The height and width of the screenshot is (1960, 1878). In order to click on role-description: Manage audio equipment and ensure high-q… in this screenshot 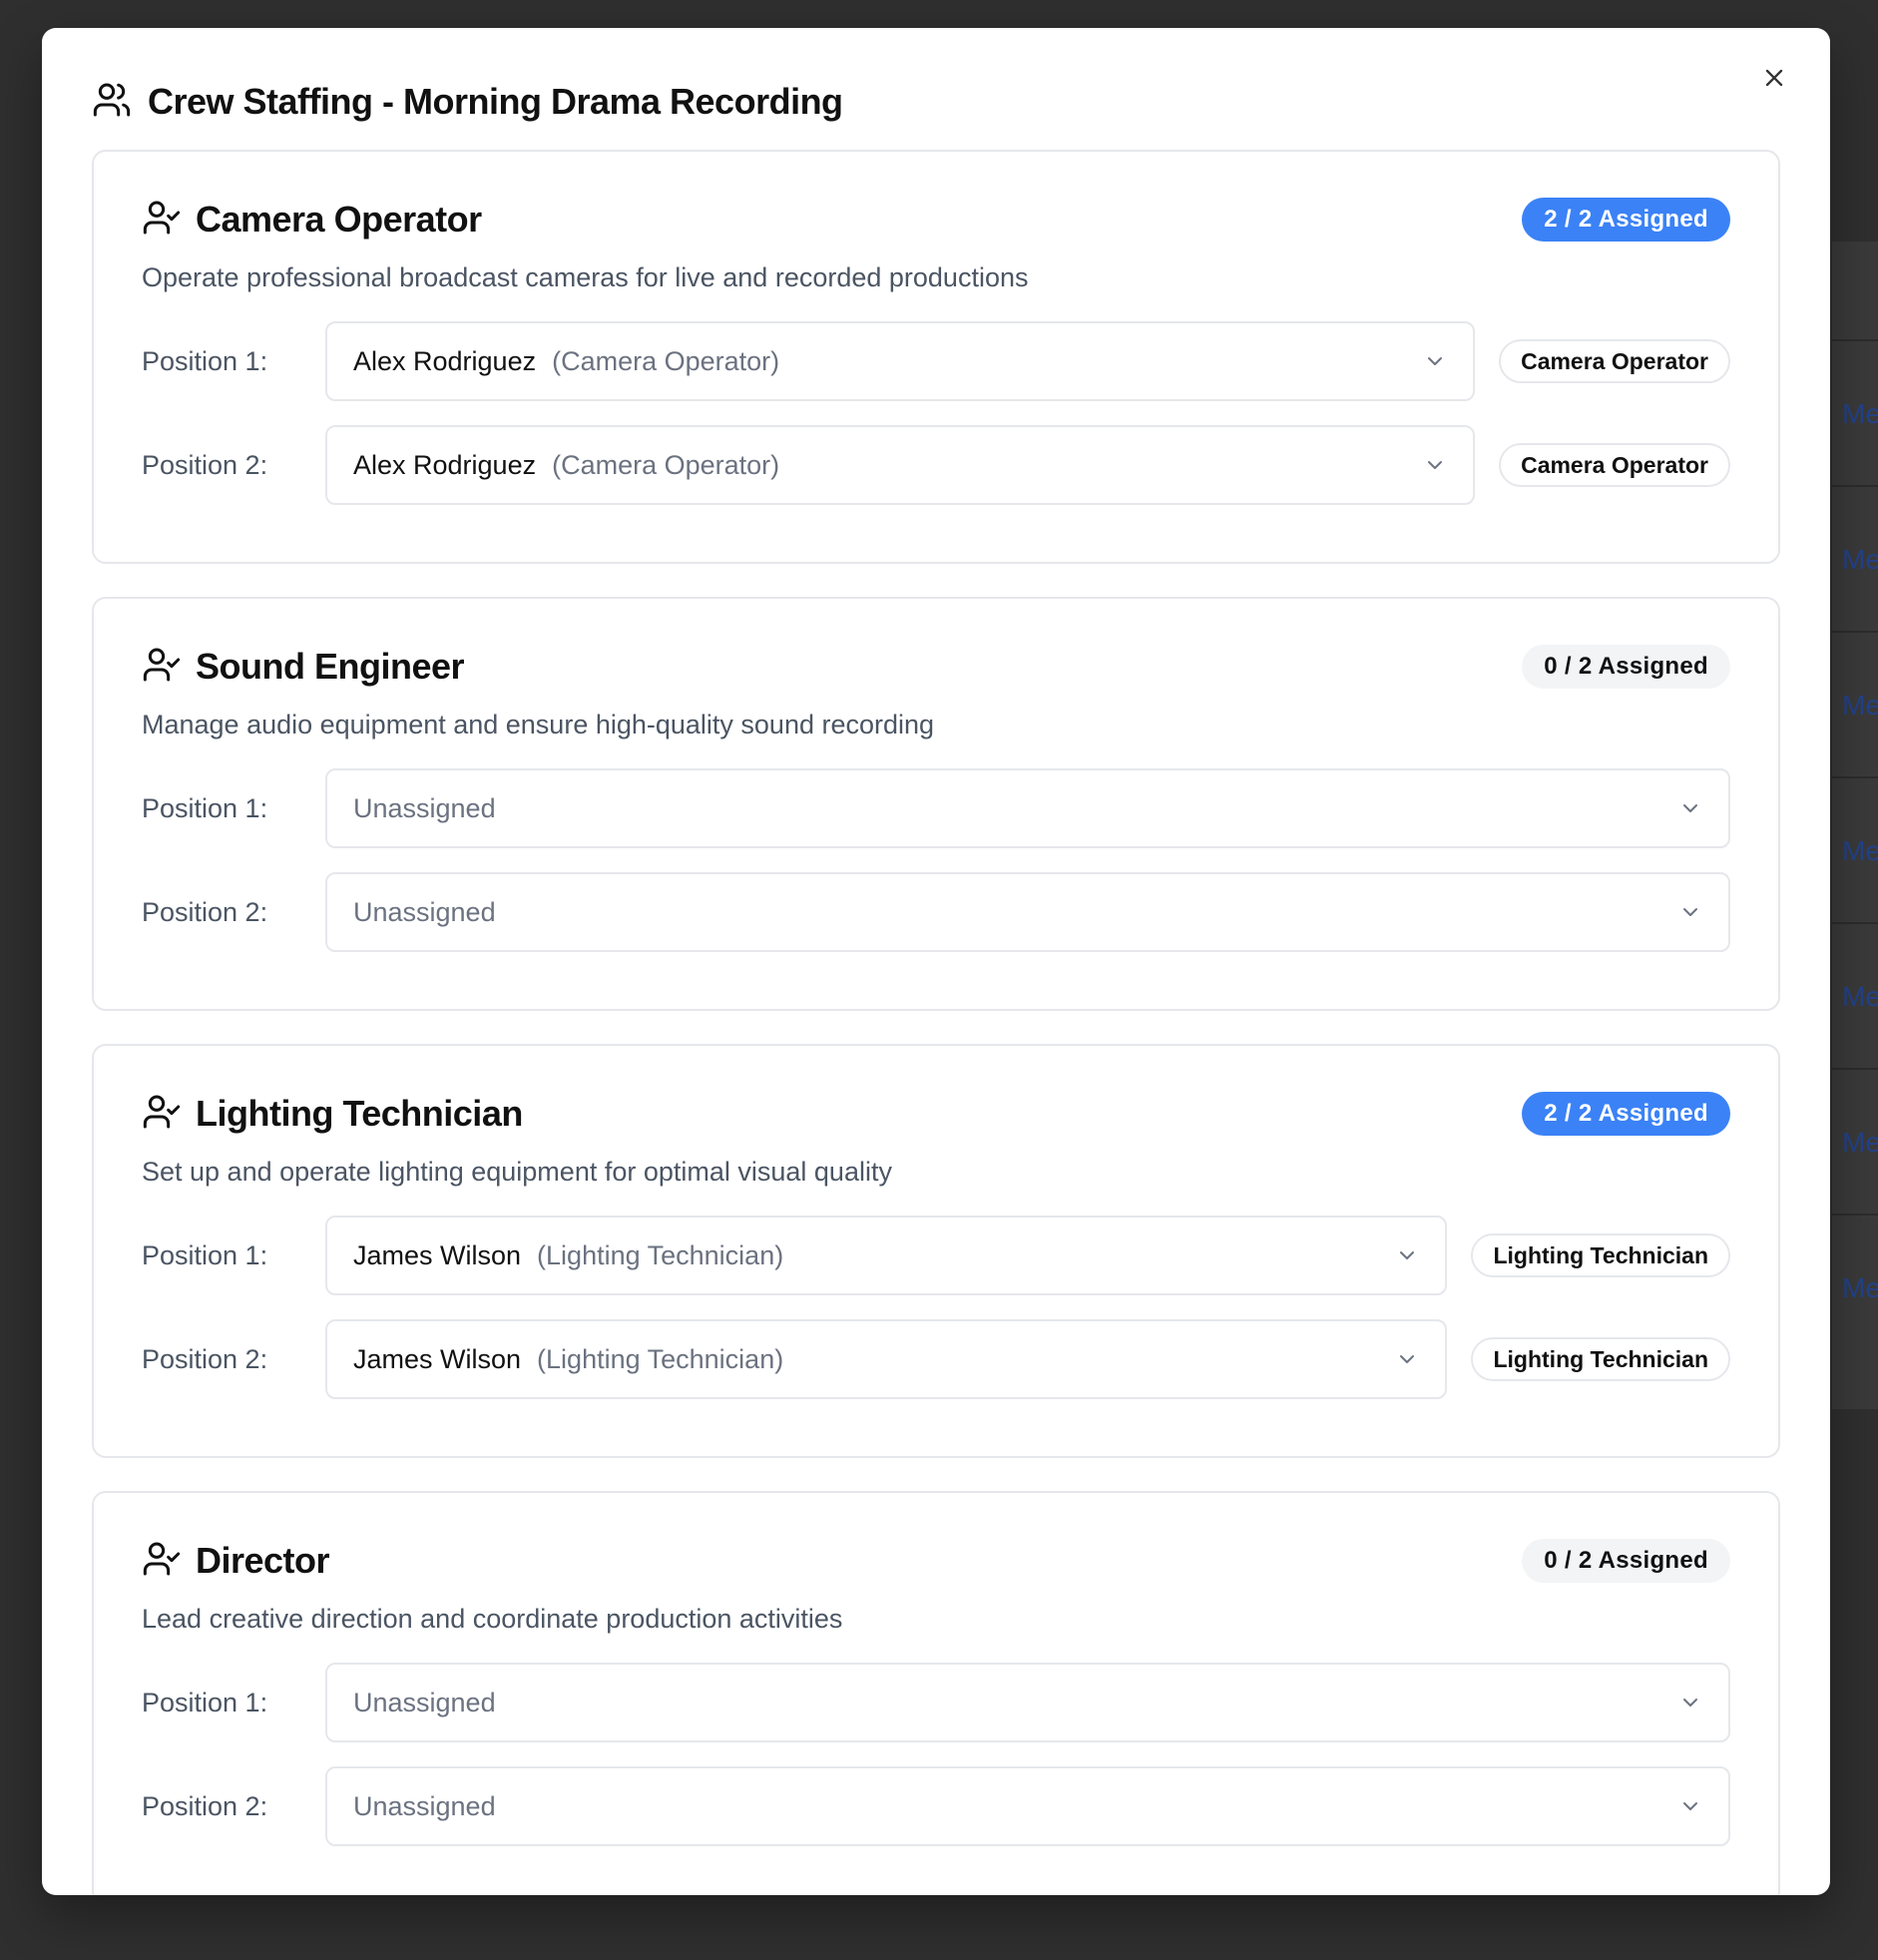, I will do `click(538, 724)`.